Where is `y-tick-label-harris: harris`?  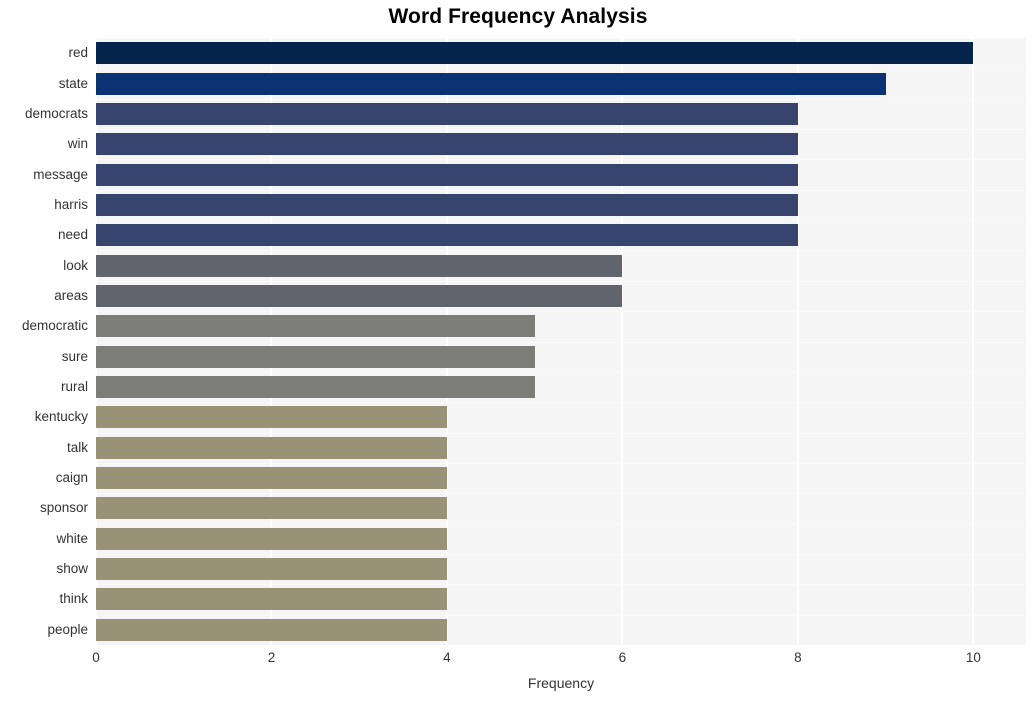
y-tick-label-harris: harris is located at coordinates (71, 204).